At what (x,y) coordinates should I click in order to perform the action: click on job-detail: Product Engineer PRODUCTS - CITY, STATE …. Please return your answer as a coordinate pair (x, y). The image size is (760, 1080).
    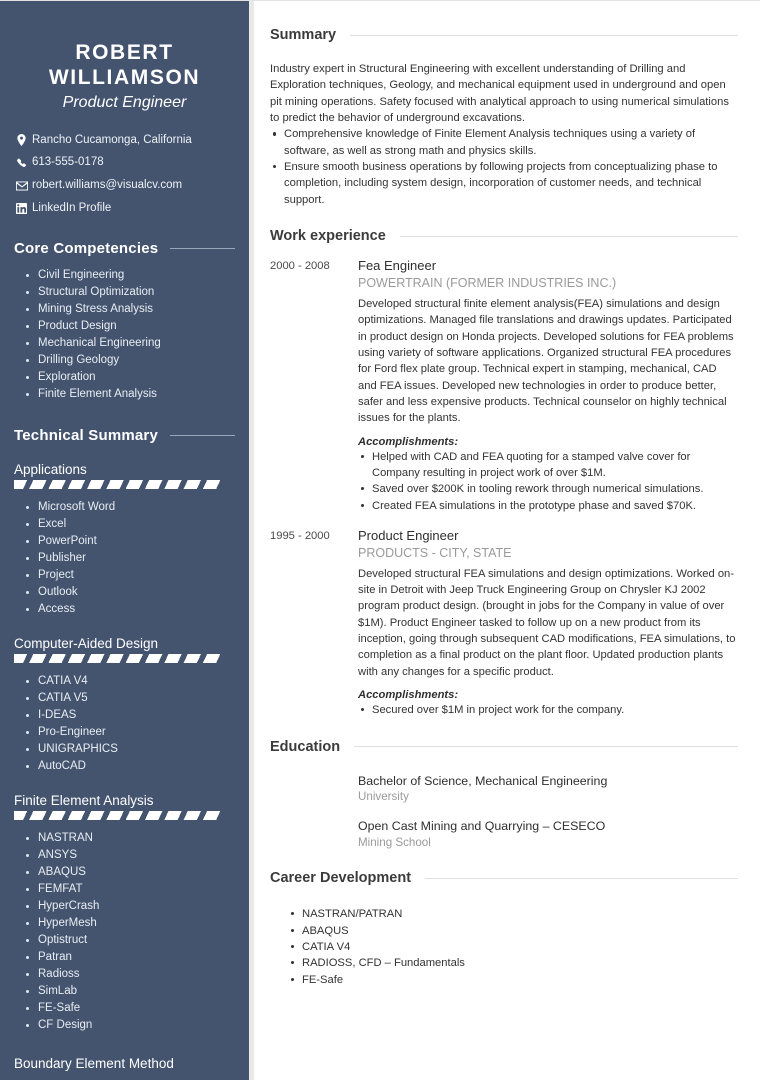
    Looking at the image, I should click on (547, 623).